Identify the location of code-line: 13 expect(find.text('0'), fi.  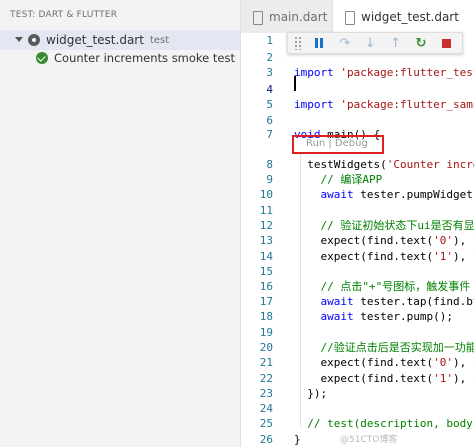
(357, 240).